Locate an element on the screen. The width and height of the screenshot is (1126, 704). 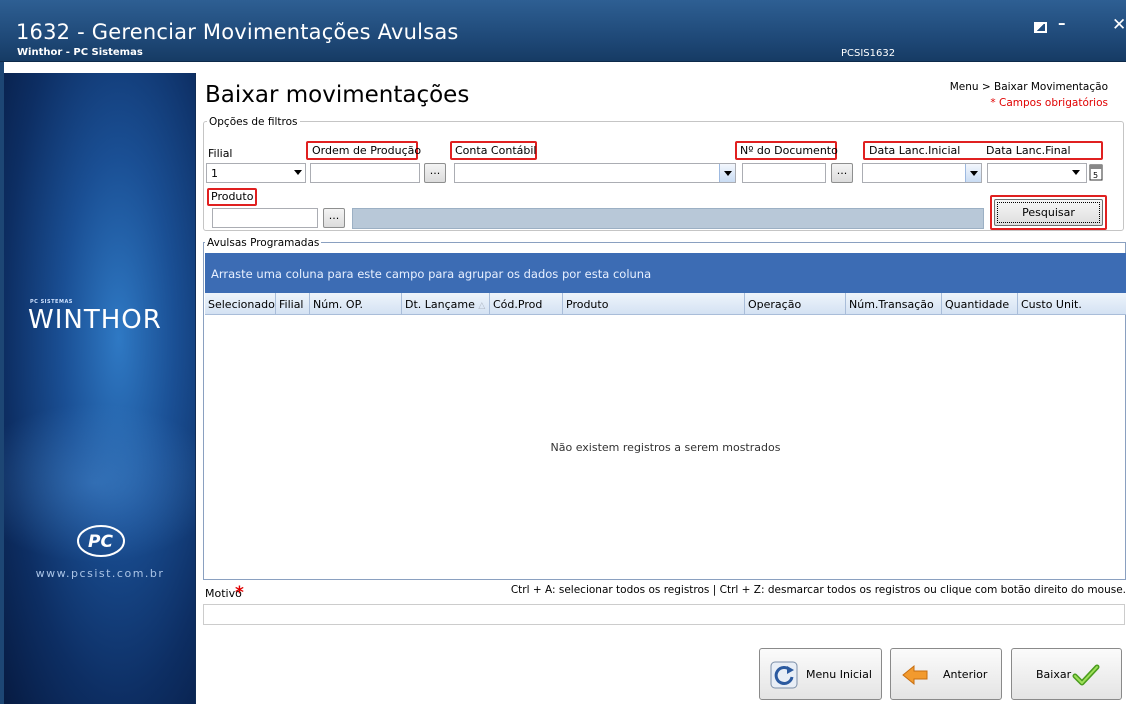
filial-value: 1 is located at coordinates (214, 173).